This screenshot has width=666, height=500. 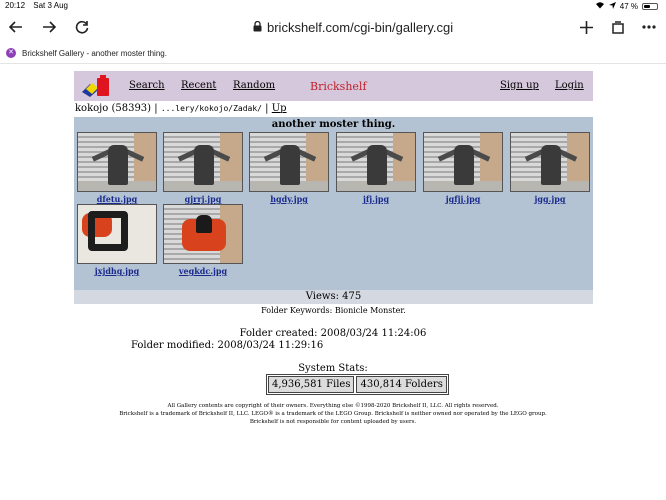 I want to click on url-text: brickshelf.com/cgi-bin/gallery.cgi, so click(x=360, y=27).